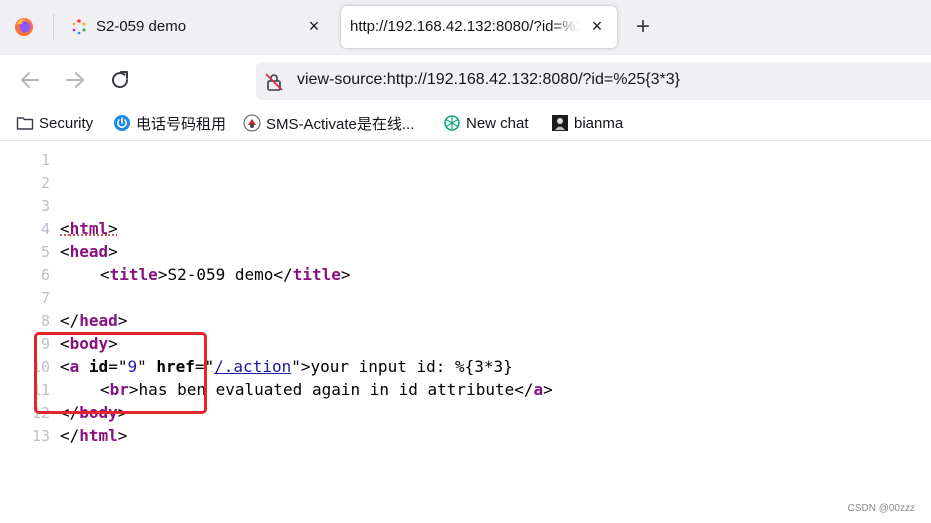 This screenshot has height=523, width=931. Describe the element at coordinates (89, 251) in the screenshot. I see `head-open-tag: <head>` at that location.